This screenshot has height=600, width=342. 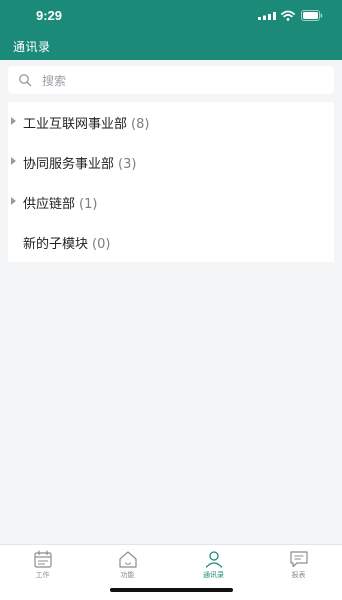 What do you see at coordinates (171, 162) in the screenshot?
I see `department-item: 协同服务事业部 (3)` at bounding box center [171, 162].